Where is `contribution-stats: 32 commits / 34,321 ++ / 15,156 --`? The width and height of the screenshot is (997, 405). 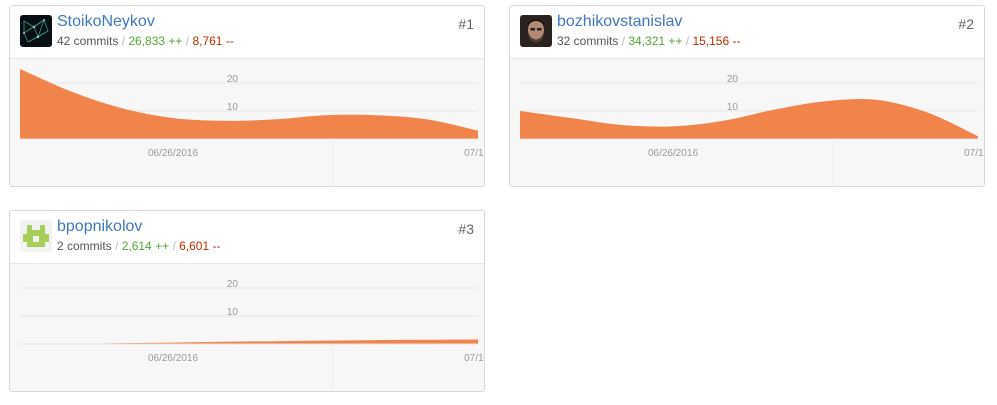
contribution-stats: 32 commits / 34,321 ++ / 15,156 -- is located at coordinates (648, 41).